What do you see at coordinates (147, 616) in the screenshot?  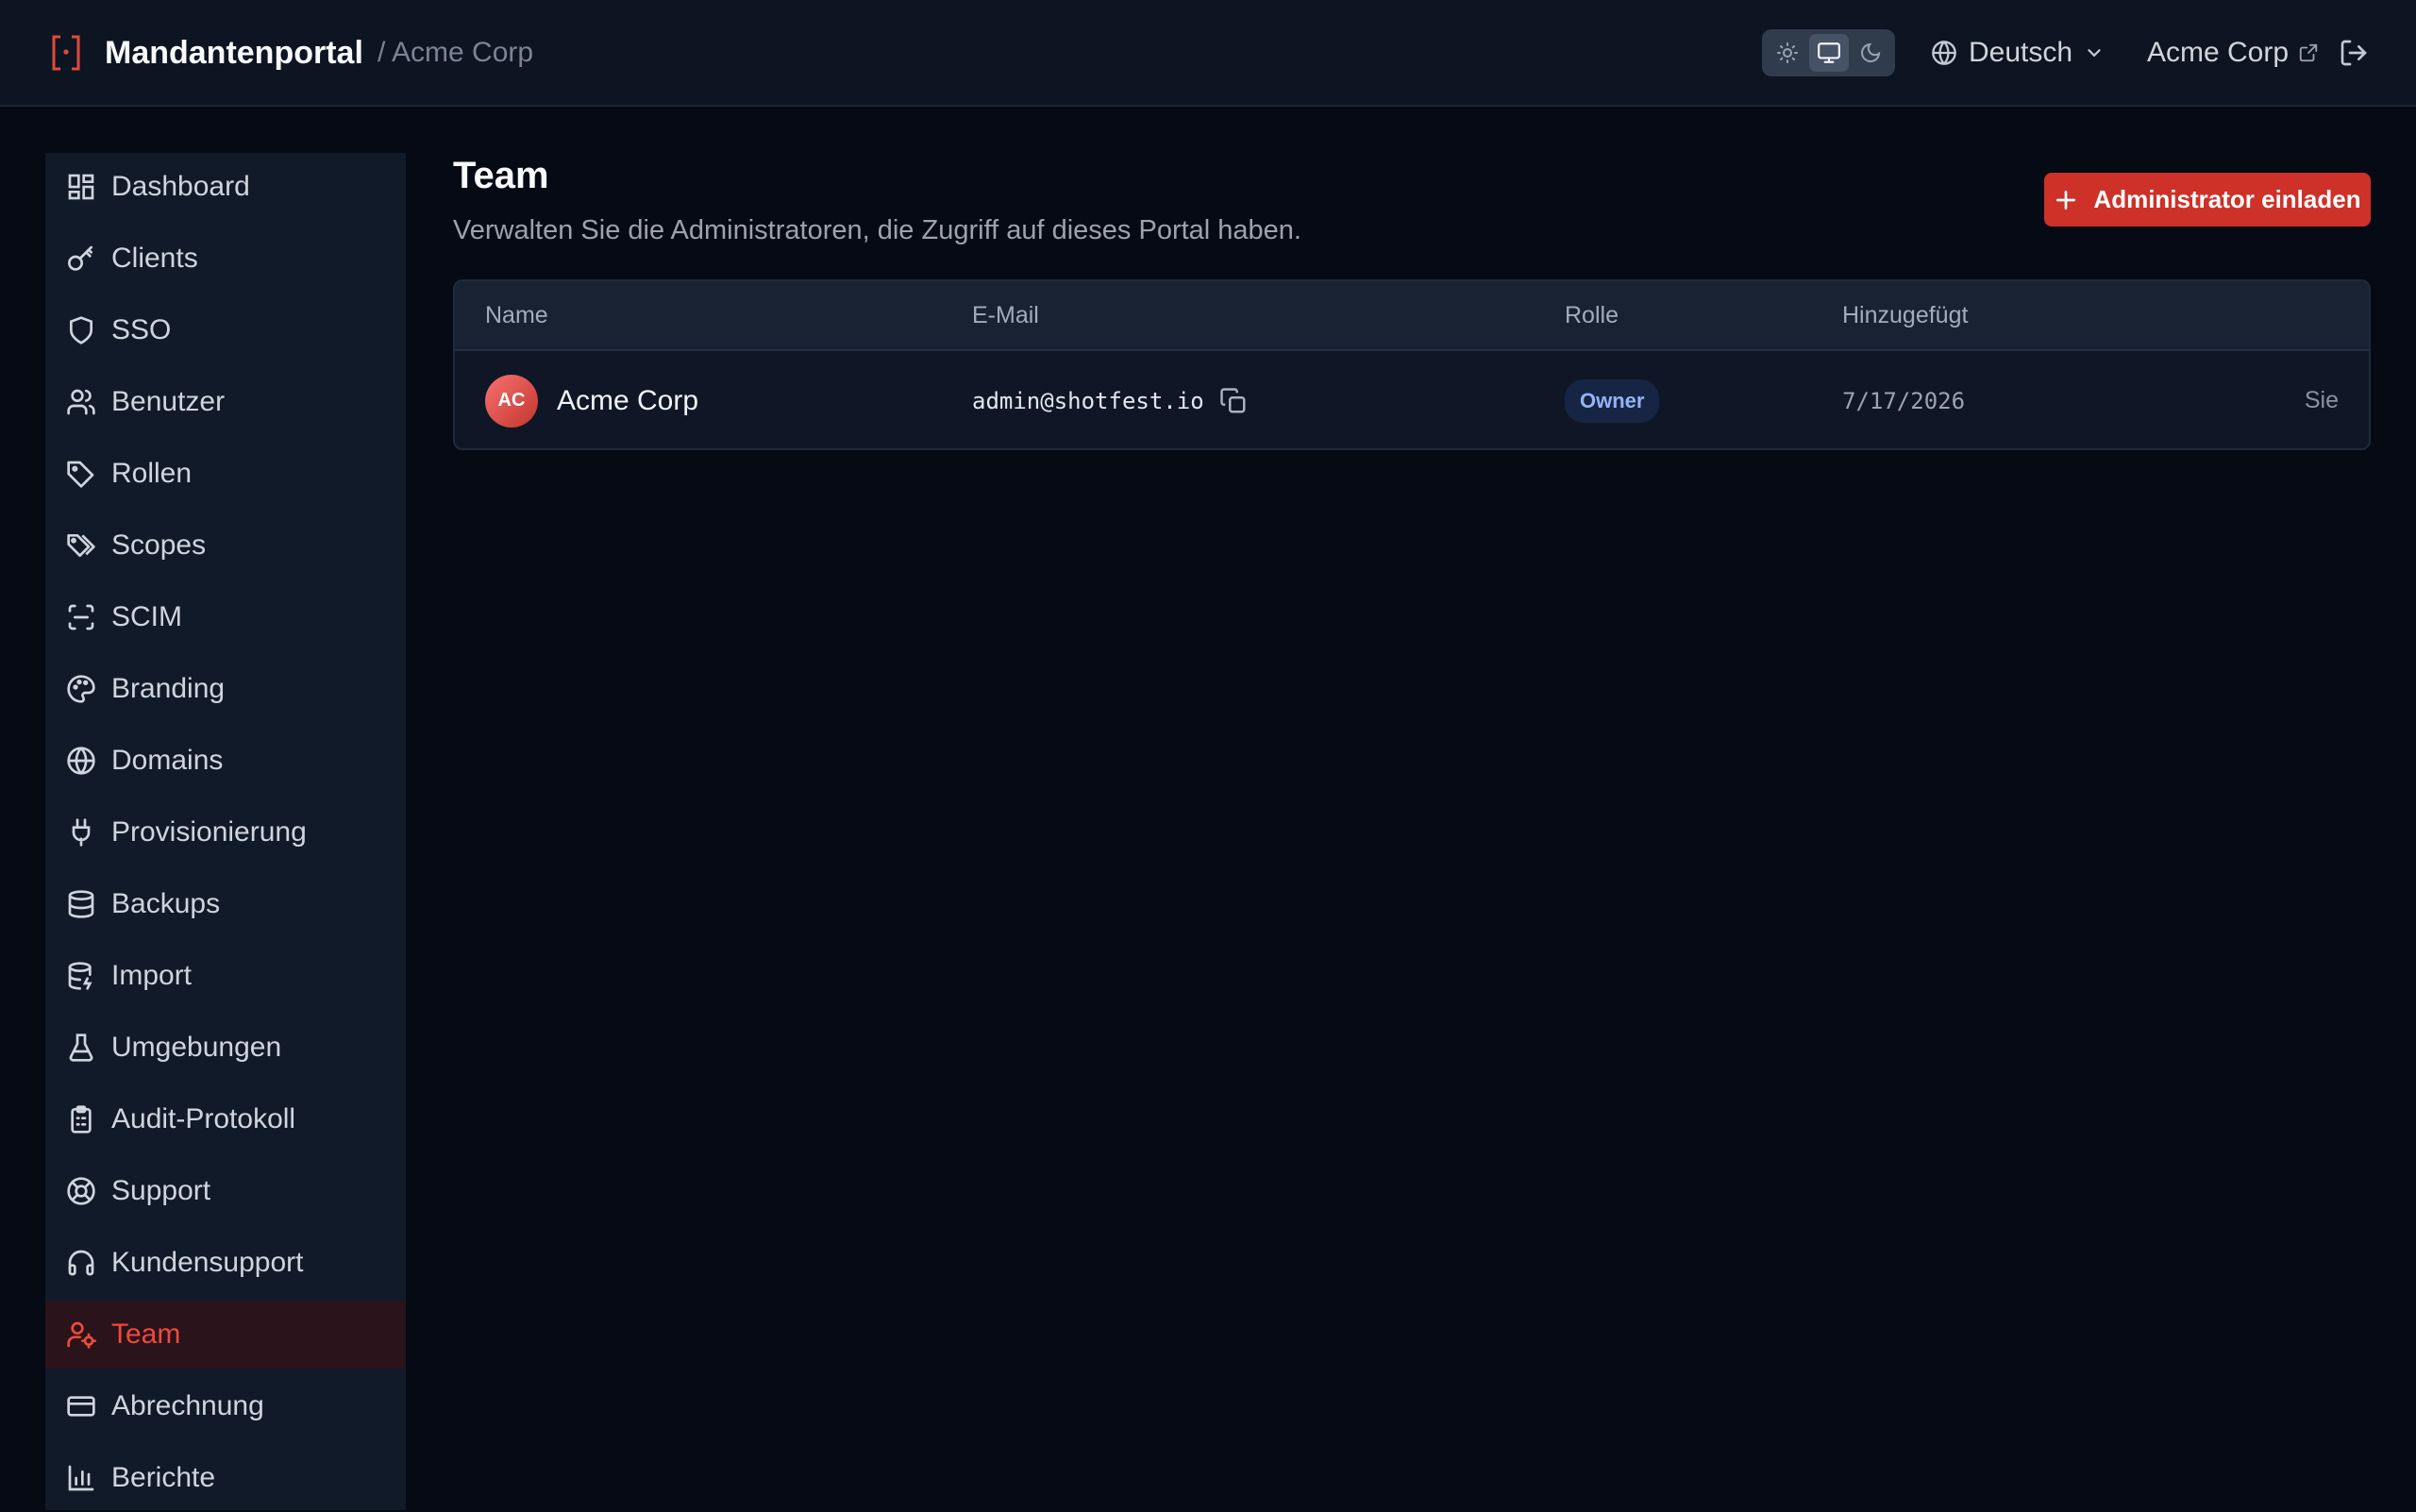 I see `sidebar-item-label: SCIM` at bounding box center [147, 616].